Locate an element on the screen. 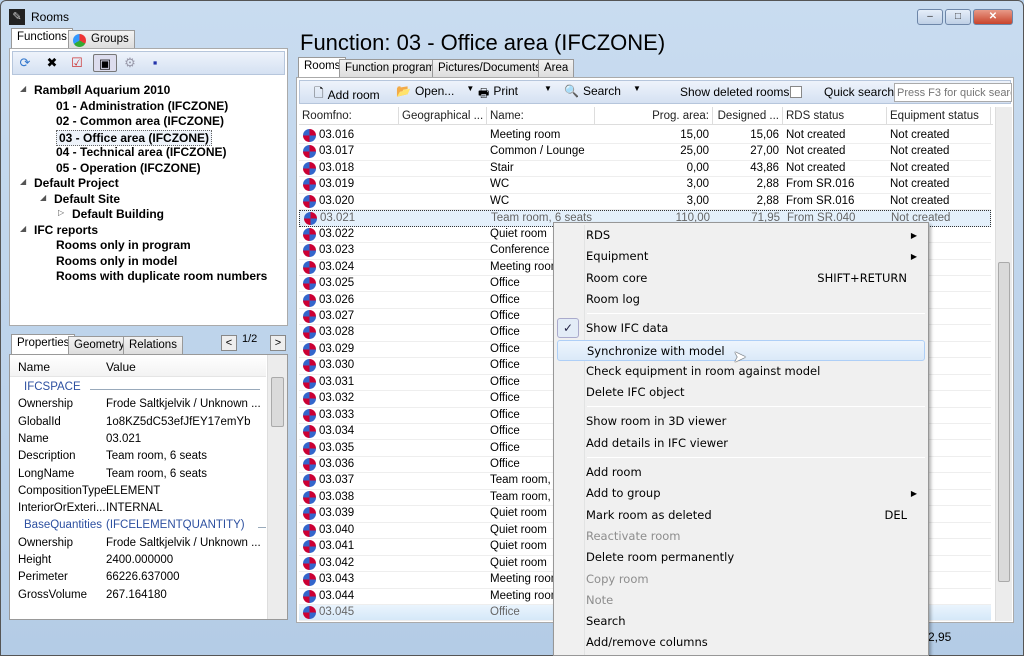  next-page-button: > is located at coordinates (278, 343).